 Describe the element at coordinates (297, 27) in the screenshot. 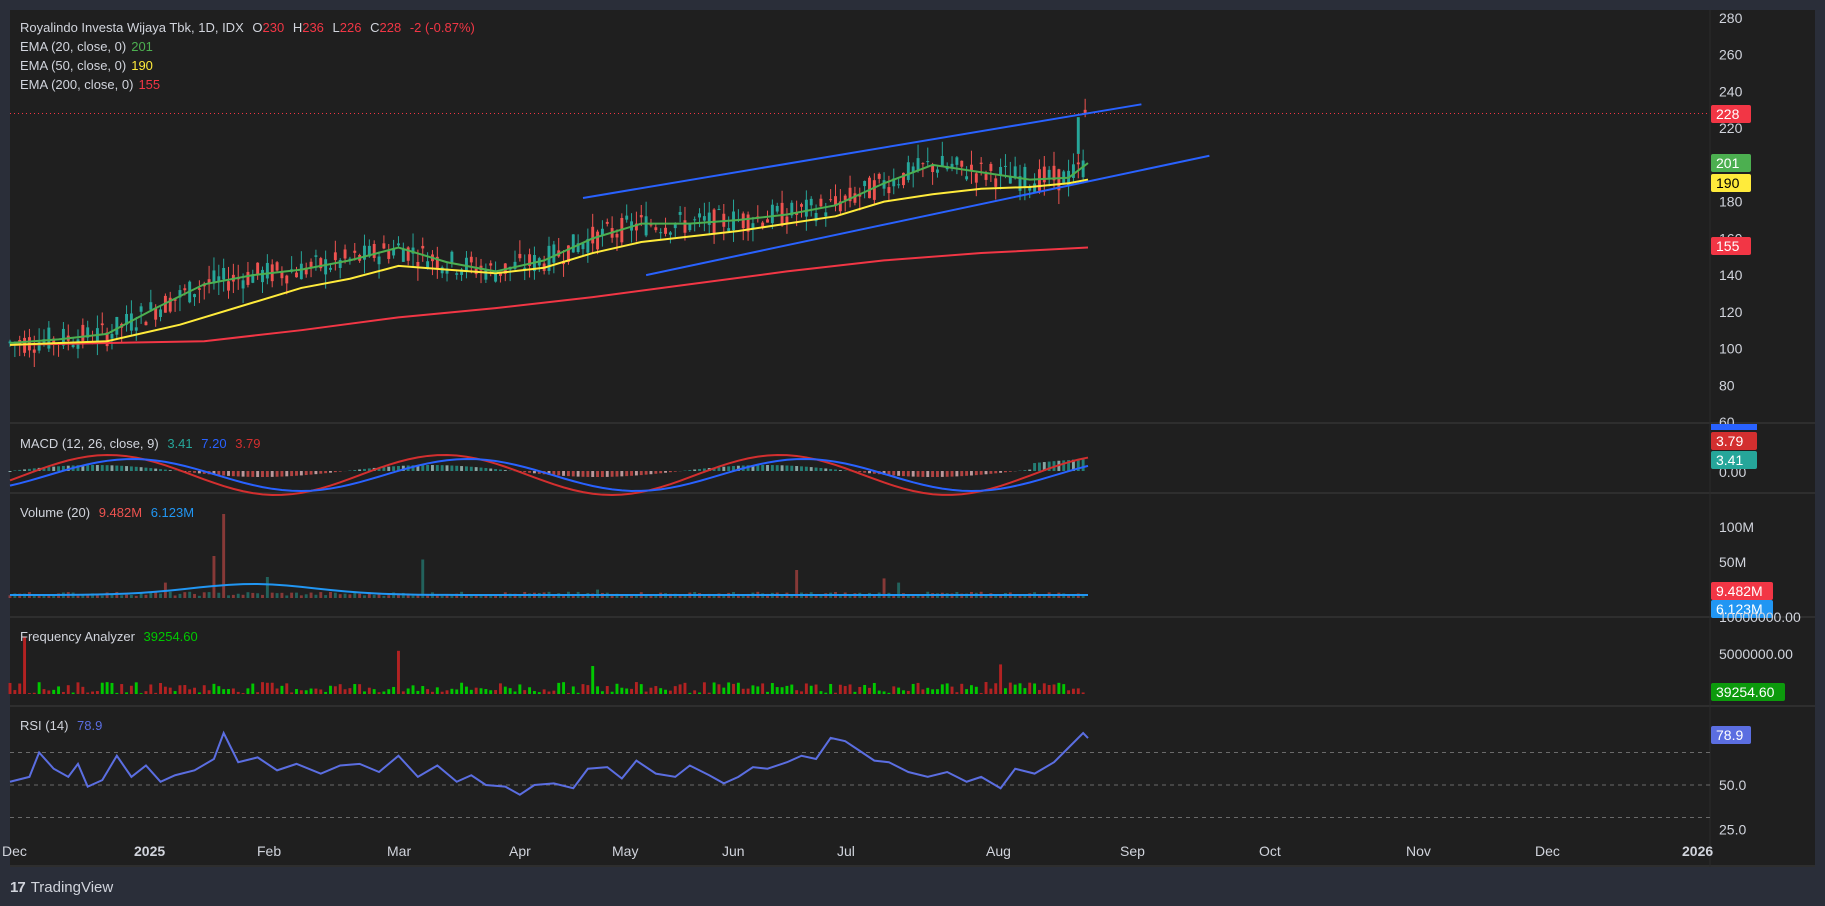

I see `high-label: H` at that location.